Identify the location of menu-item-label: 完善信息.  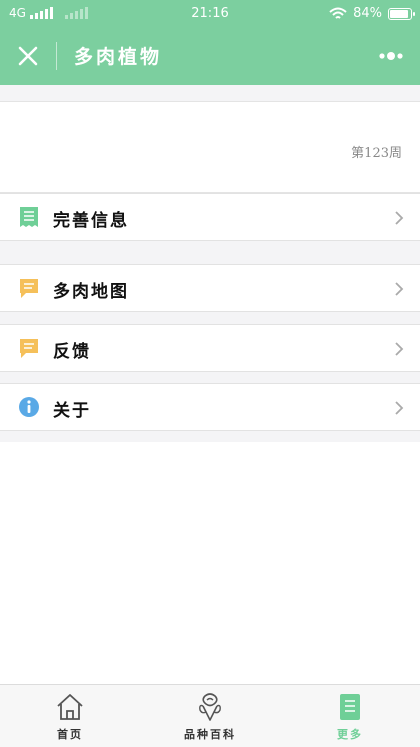
(91, 221).